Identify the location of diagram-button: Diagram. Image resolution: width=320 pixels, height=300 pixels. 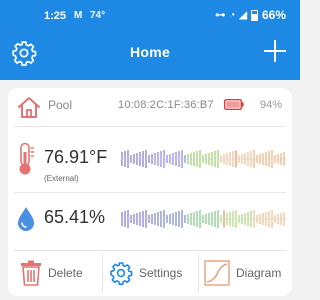
(248, 273).